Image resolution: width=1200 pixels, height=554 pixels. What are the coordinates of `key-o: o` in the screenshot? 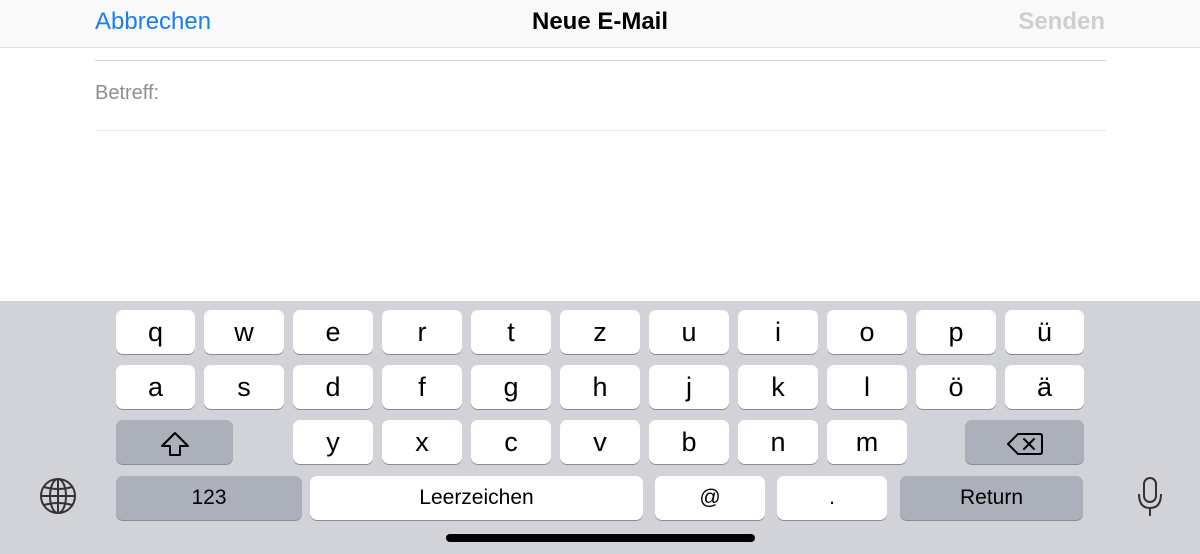 It's located at (867, 332).